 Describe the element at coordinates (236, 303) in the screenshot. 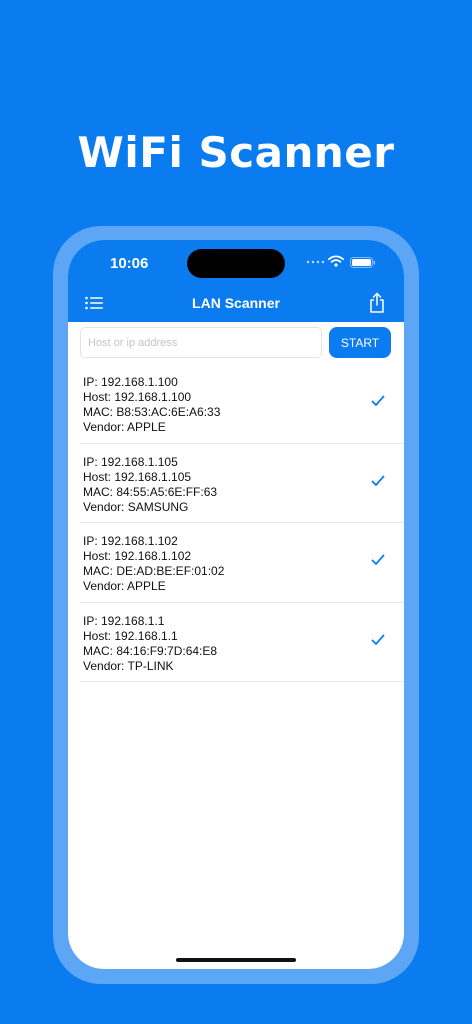

I see `nav-title: LAN Scanner` at that location.